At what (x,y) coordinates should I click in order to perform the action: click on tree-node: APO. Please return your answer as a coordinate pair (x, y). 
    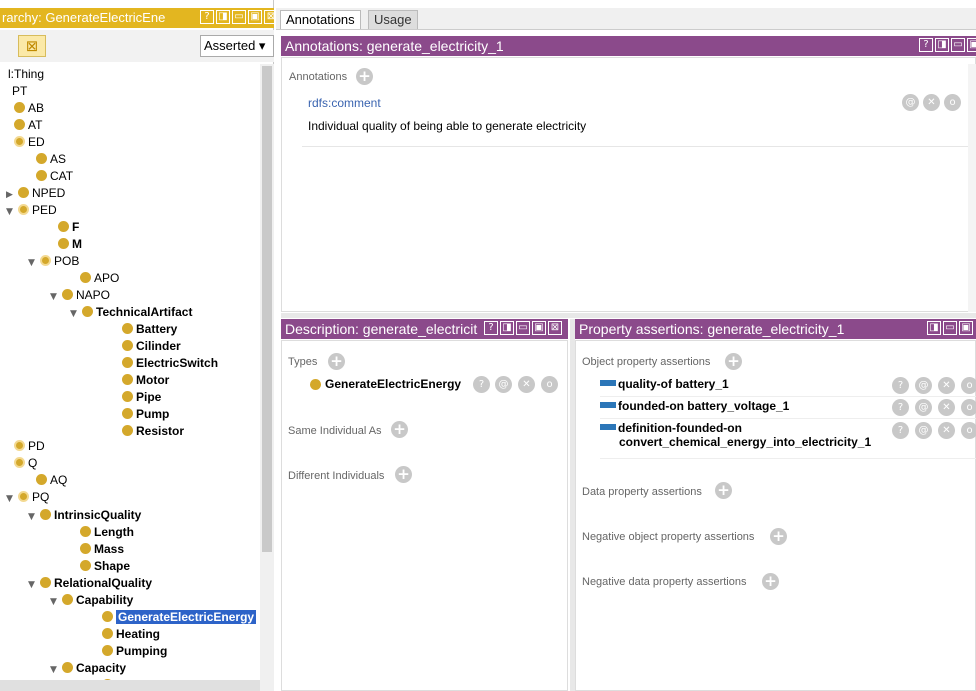
    Looking at the image, I should click on (99, 278).